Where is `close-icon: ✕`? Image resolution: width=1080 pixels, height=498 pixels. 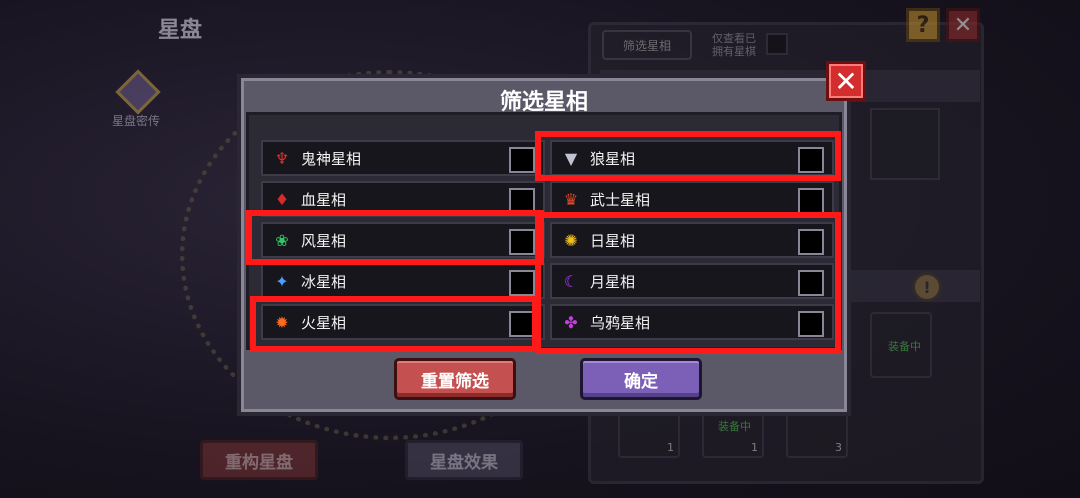 close-icon: ✕ is located at coordinates (963, 25).